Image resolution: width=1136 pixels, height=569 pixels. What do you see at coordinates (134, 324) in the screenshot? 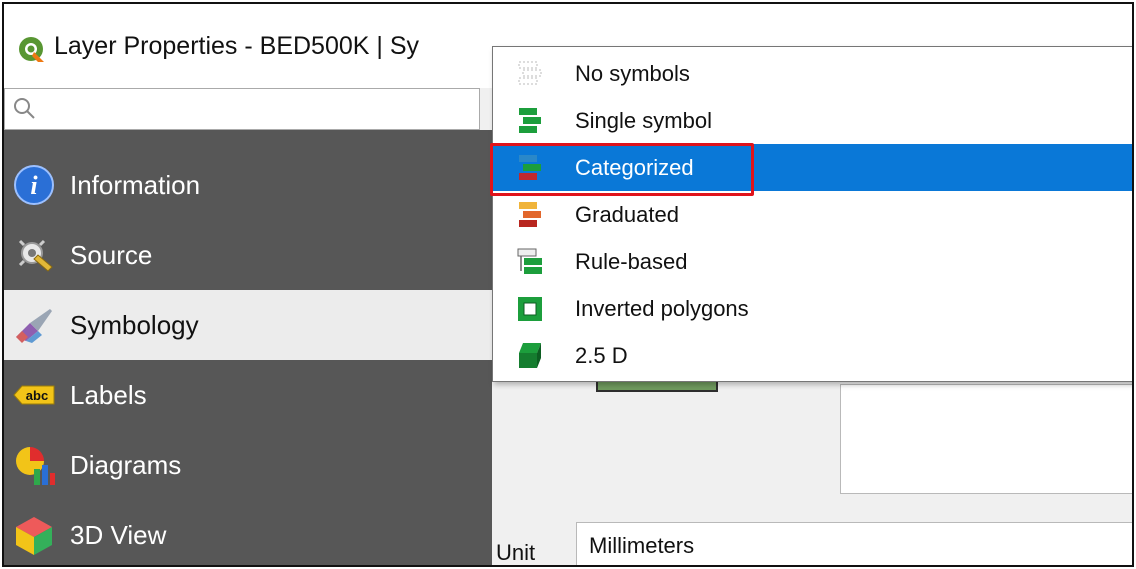
I see `sidebar-item-label: Symbology` at bounding box center [134, 324].